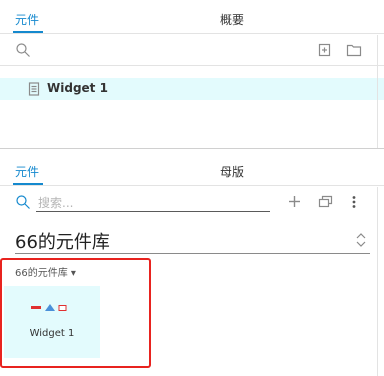 This screenshot has height=376, width=384. What do you see at coordinates (377, 281) in the screenshot?
I see `scroll-track-bottom` at bounding box center [377, 281].